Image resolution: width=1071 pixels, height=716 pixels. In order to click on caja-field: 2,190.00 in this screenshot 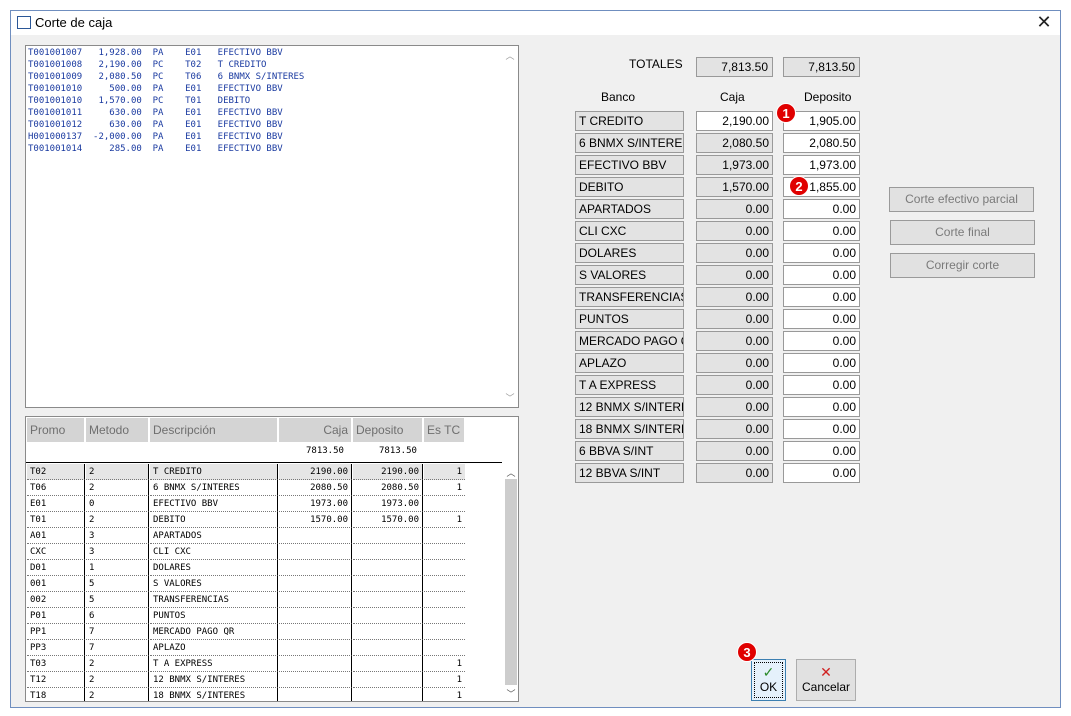, I will do `click(734, 121)`.